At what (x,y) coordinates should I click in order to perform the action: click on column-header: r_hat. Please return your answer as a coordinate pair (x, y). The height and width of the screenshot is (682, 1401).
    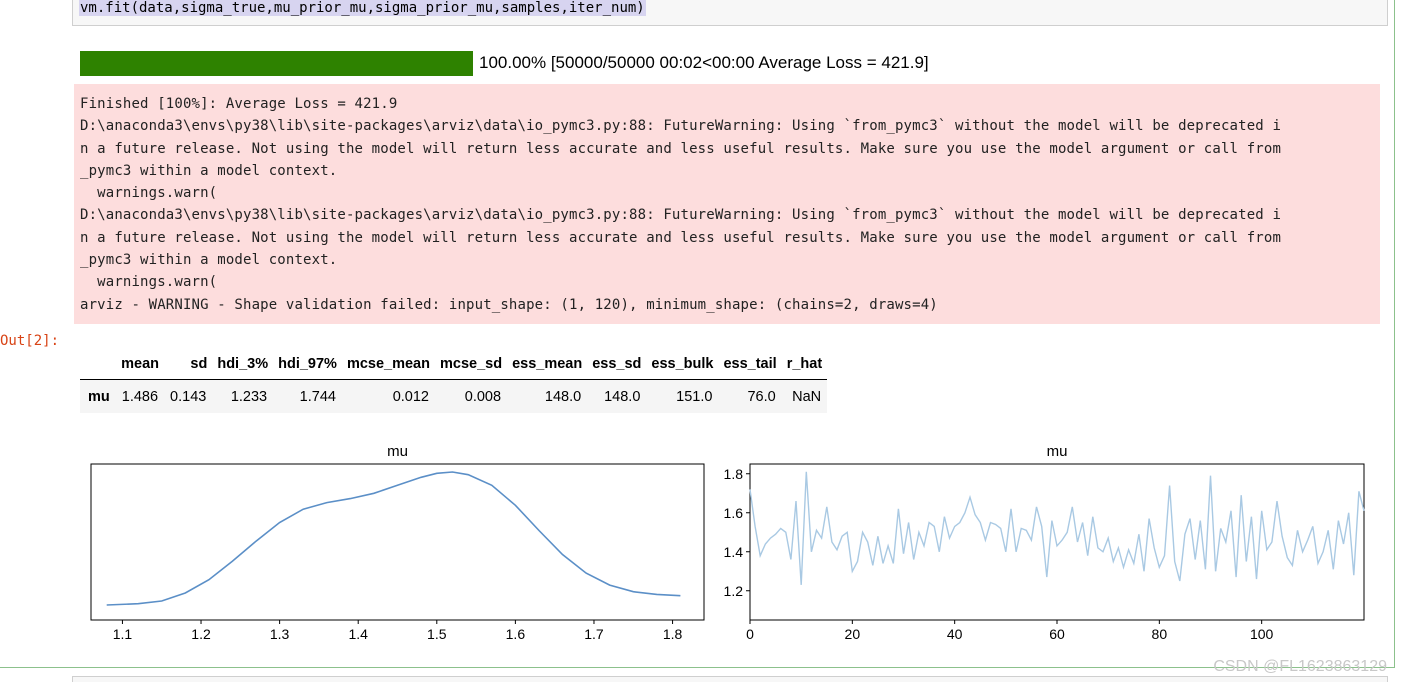
    Looking at the image, I should click on (804, 364).